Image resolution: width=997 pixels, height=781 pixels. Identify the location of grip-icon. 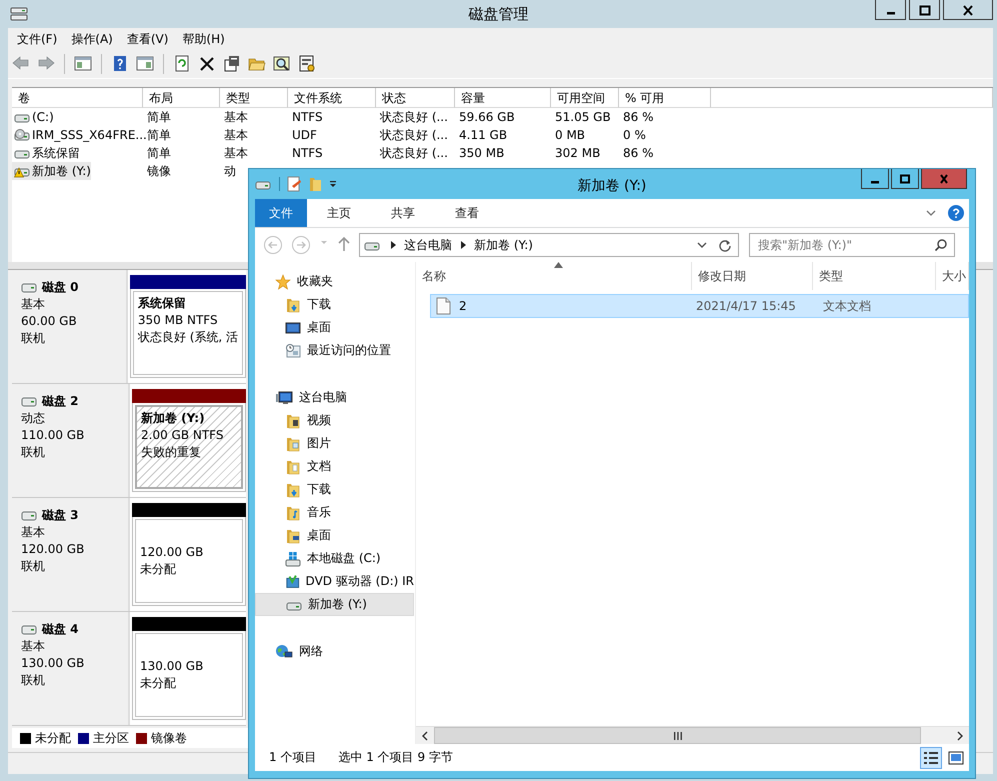
(677, 736).